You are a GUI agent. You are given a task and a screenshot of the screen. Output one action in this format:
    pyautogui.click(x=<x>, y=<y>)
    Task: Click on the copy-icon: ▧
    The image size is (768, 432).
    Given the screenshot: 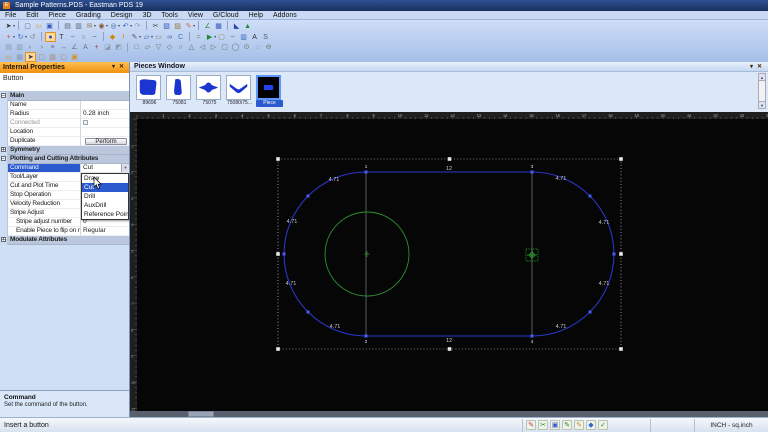 What is the action you would take?
    pyautogui.click(x=166, y=26)
    